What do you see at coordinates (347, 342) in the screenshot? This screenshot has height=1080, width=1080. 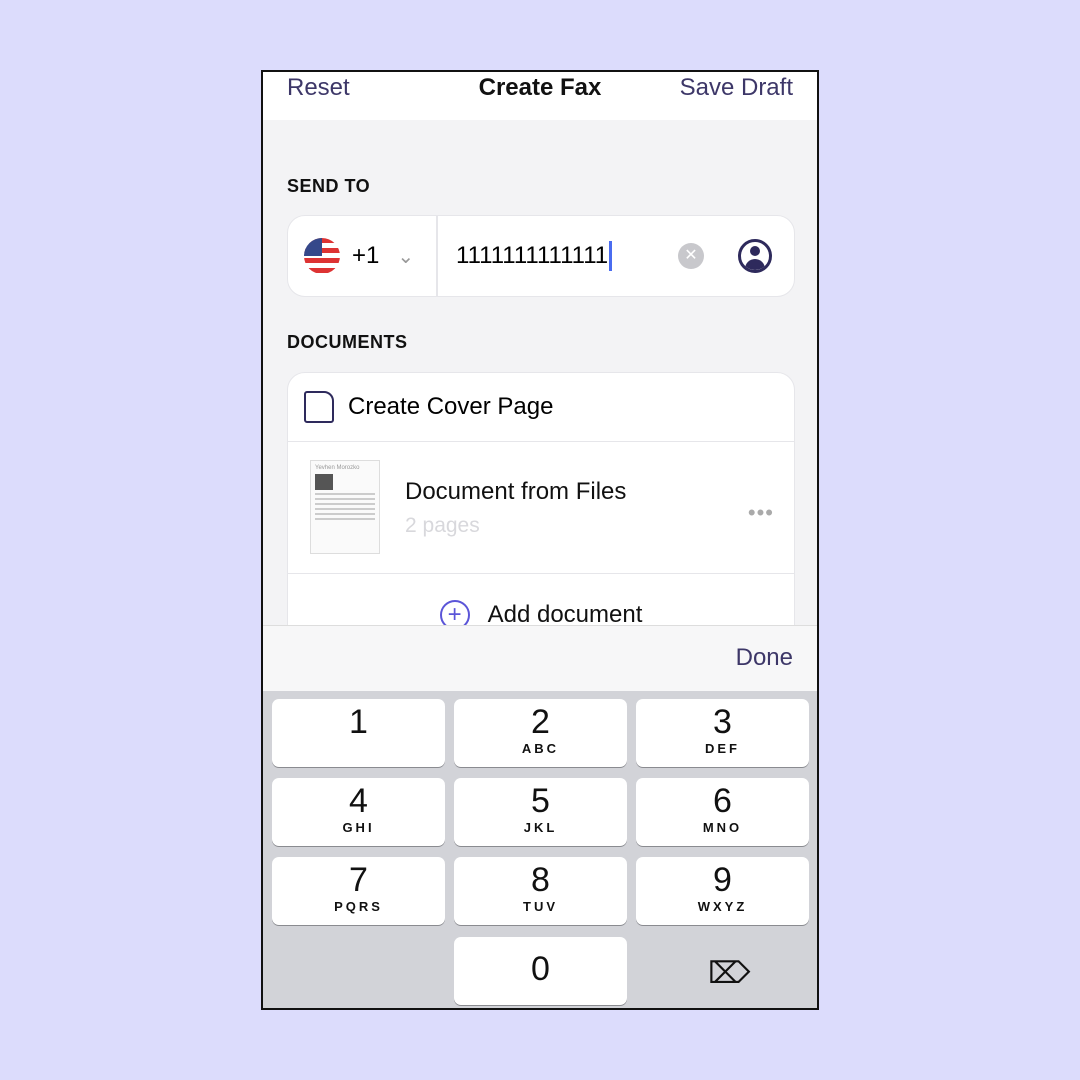 I see `documents-label: DOCUMENTS` at bounding box center [347, 342].